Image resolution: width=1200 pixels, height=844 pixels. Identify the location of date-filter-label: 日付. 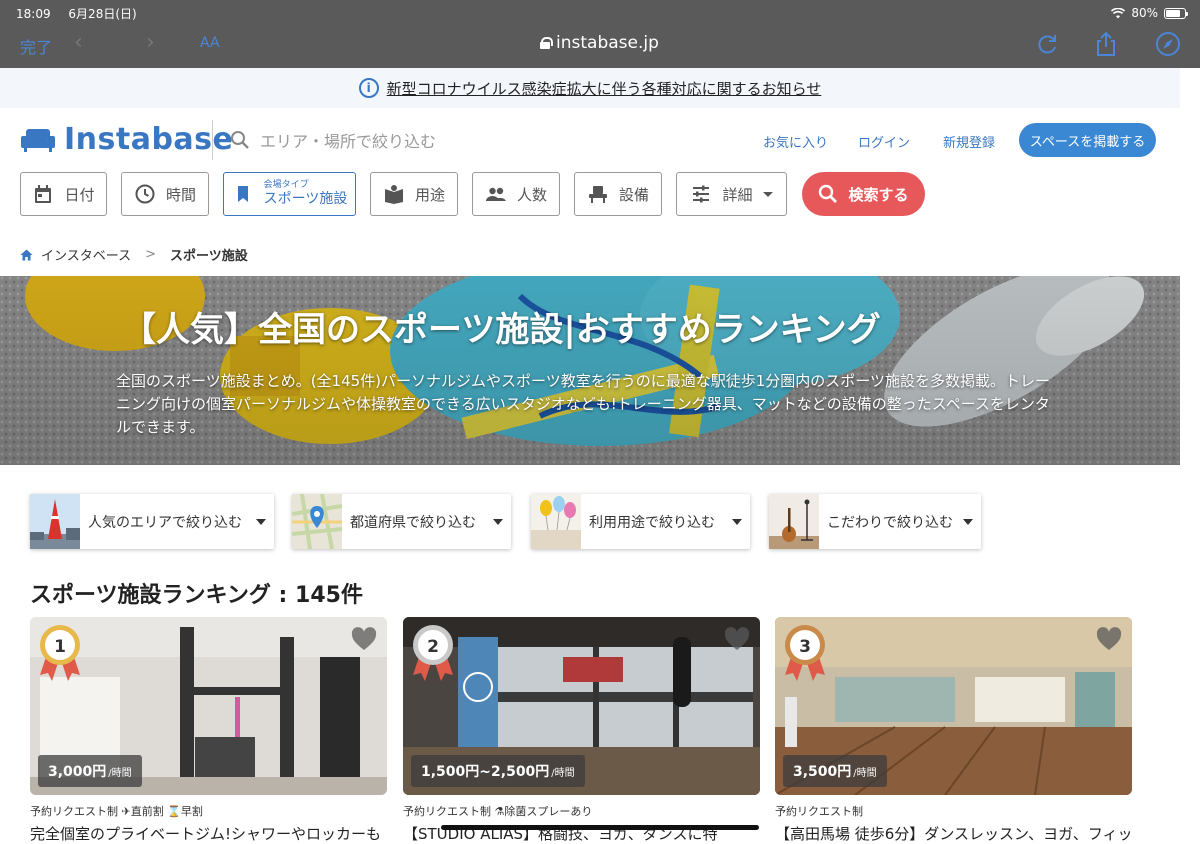
(79, 194).